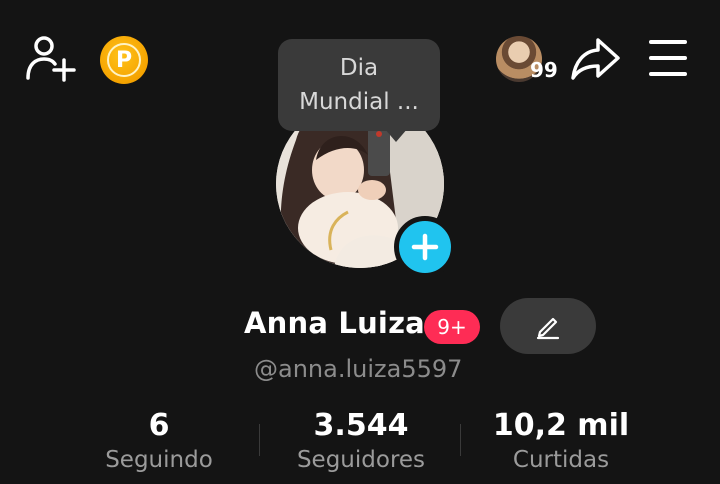 The height and width of the screenshot is (484, 720). What do you see at coordinates (561, 425) in the screenshot?
I see `stat-value: 10,2 mil` at bounding box center [561, 425].